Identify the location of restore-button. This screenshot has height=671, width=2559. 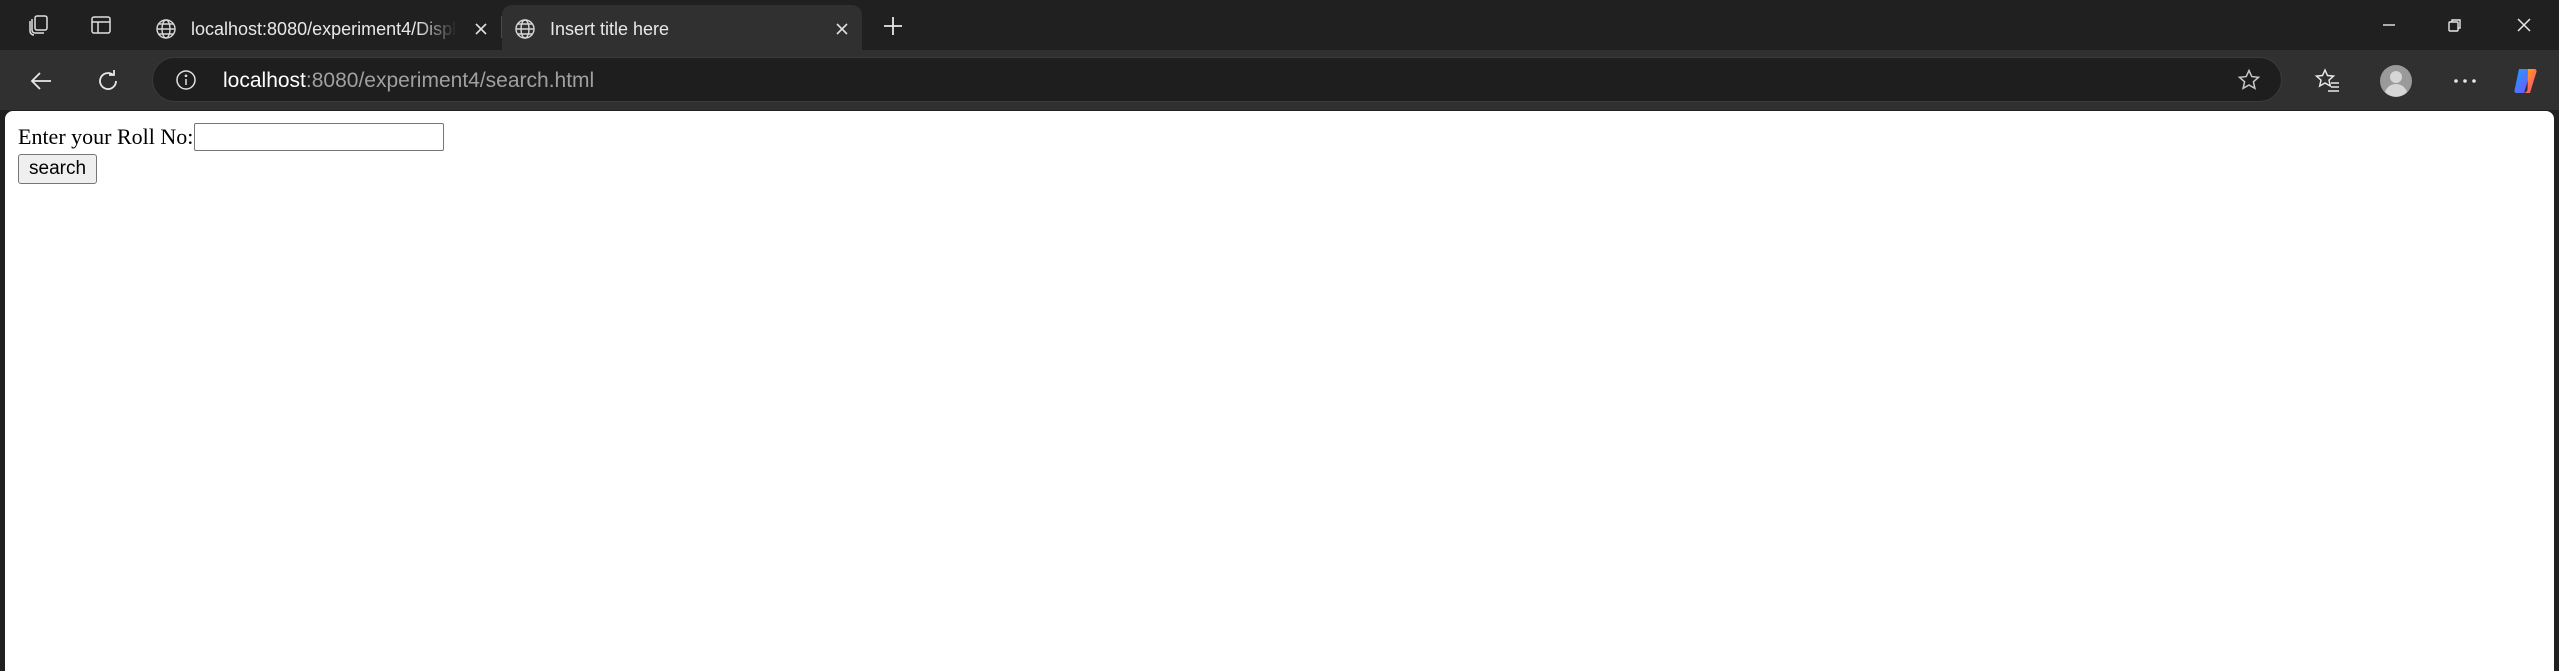
(2455, 25).